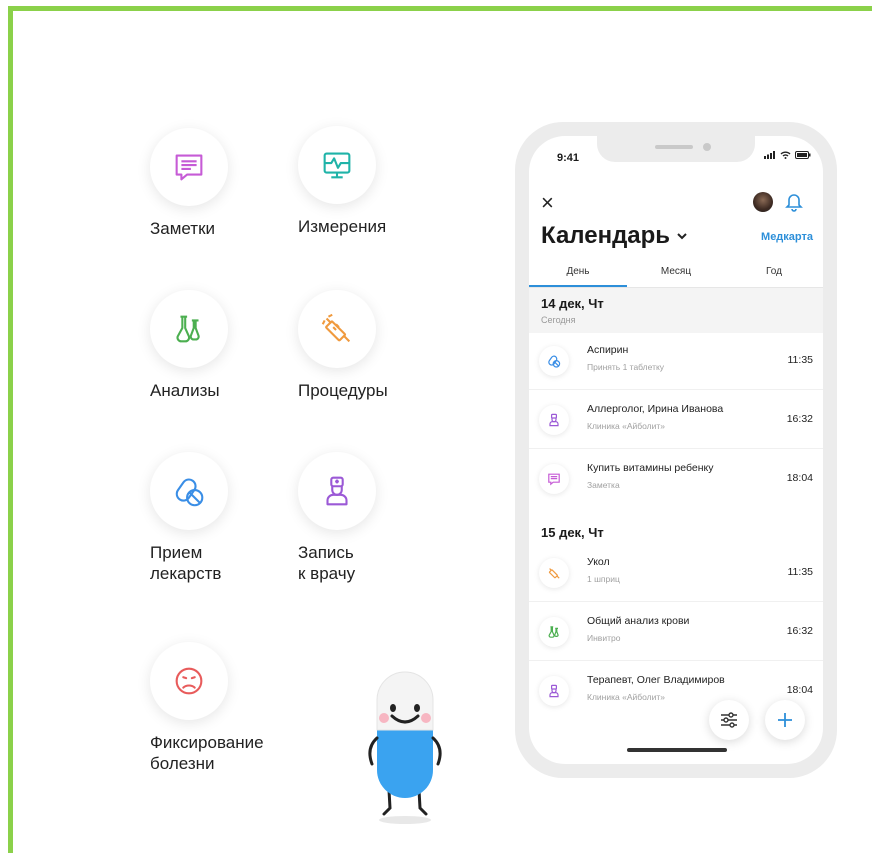 This screenshot has width=872, height=853. What do you see at coordinates (189, 681) in the screenshot?
I see `sad-face-icon` at bounding box center [189, 681].